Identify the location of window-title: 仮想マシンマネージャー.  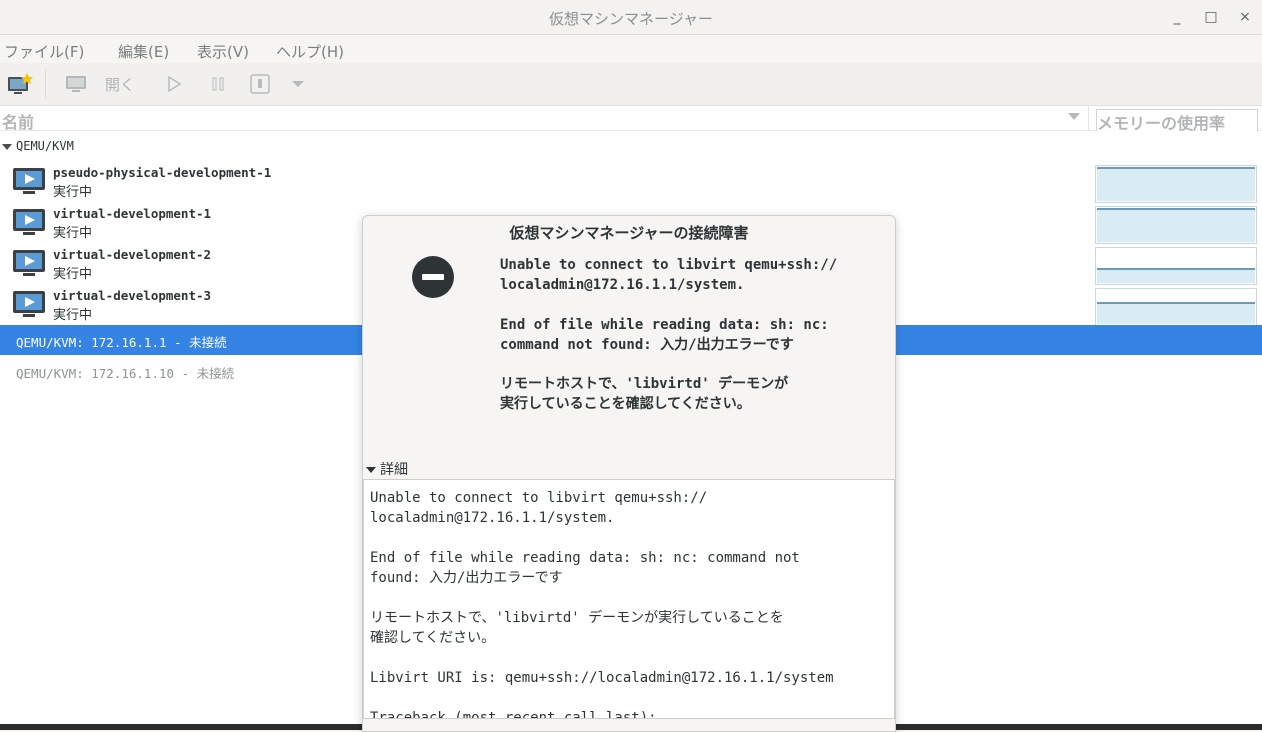
(631, 19).